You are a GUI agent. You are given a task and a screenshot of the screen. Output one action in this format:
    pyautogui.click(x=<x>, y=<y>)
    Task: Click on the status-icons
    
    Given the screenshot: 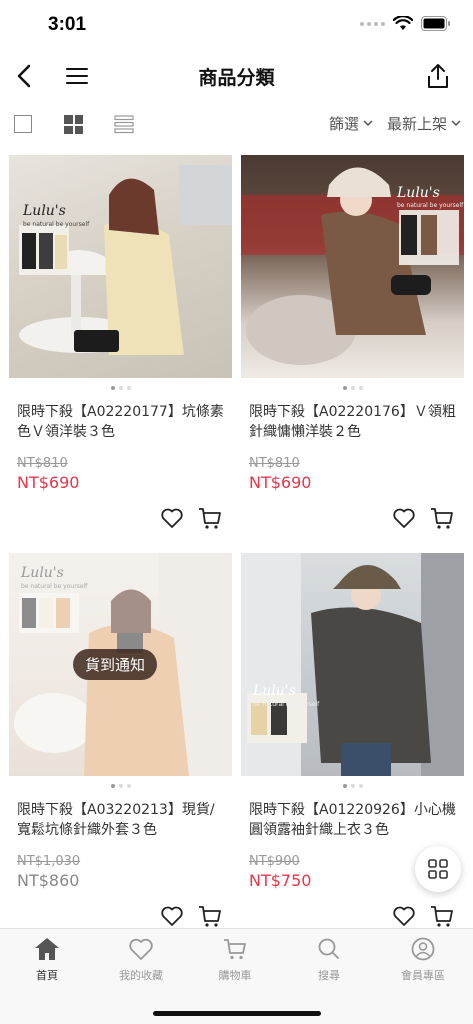 What is the action you would take?
    pyautogui.click(x=405, y=23)
    